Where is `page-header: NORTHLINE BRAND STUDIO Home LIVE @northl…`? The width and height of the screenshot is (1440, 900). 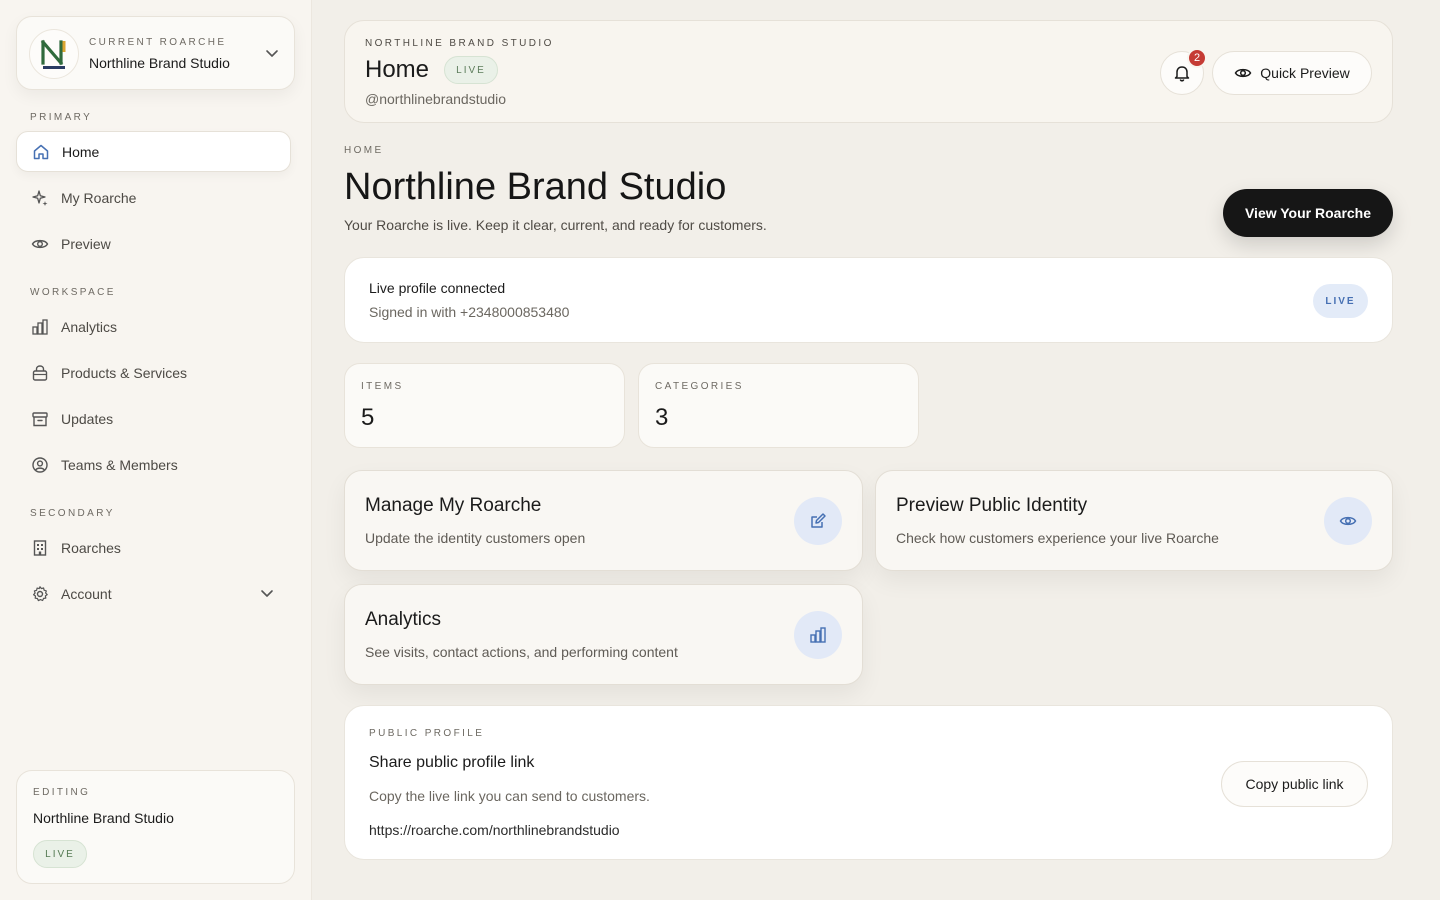 page-header: NORTHLINE BRAND STUDIO Home LIVE @northl… is located at coordinates (868, 71).